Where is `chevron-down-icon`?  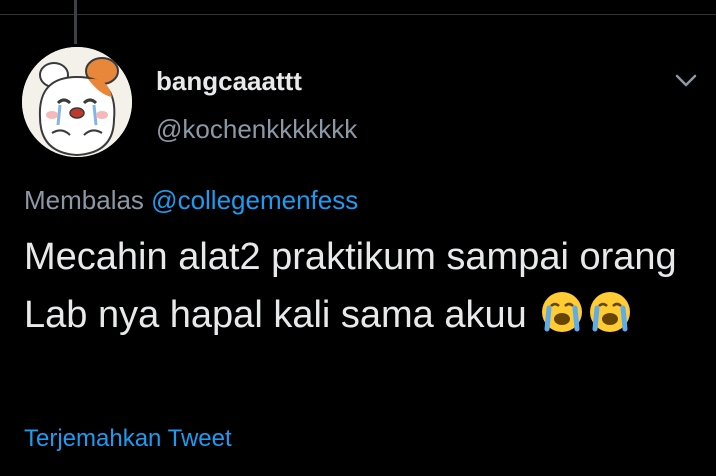 chevron-down-icon is located at coordinates (686, 80).